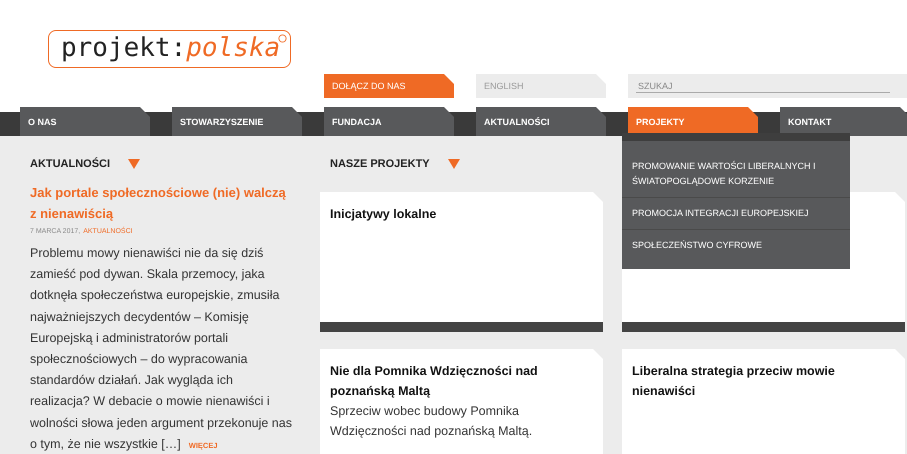 The image size is (907, 454). Describe the element at coordinates (434, 381) in the screenshot. I see `card-title: Nie dla Pomnika Wdzięczności nad poznańską Maltą` at that location.